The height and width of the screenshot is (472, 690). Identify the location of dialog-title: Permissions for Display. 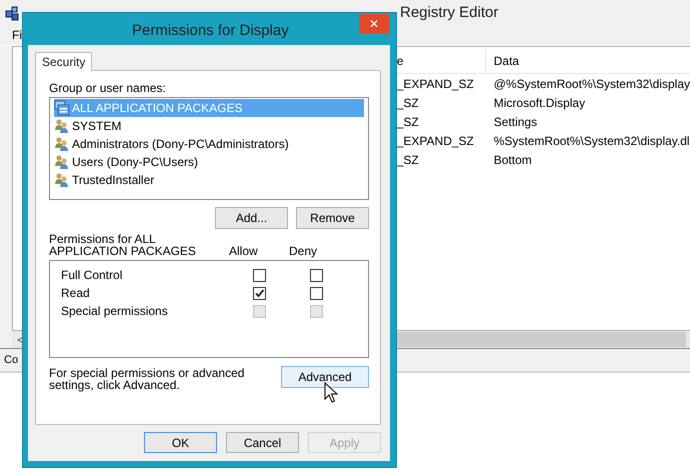
(210, 30).